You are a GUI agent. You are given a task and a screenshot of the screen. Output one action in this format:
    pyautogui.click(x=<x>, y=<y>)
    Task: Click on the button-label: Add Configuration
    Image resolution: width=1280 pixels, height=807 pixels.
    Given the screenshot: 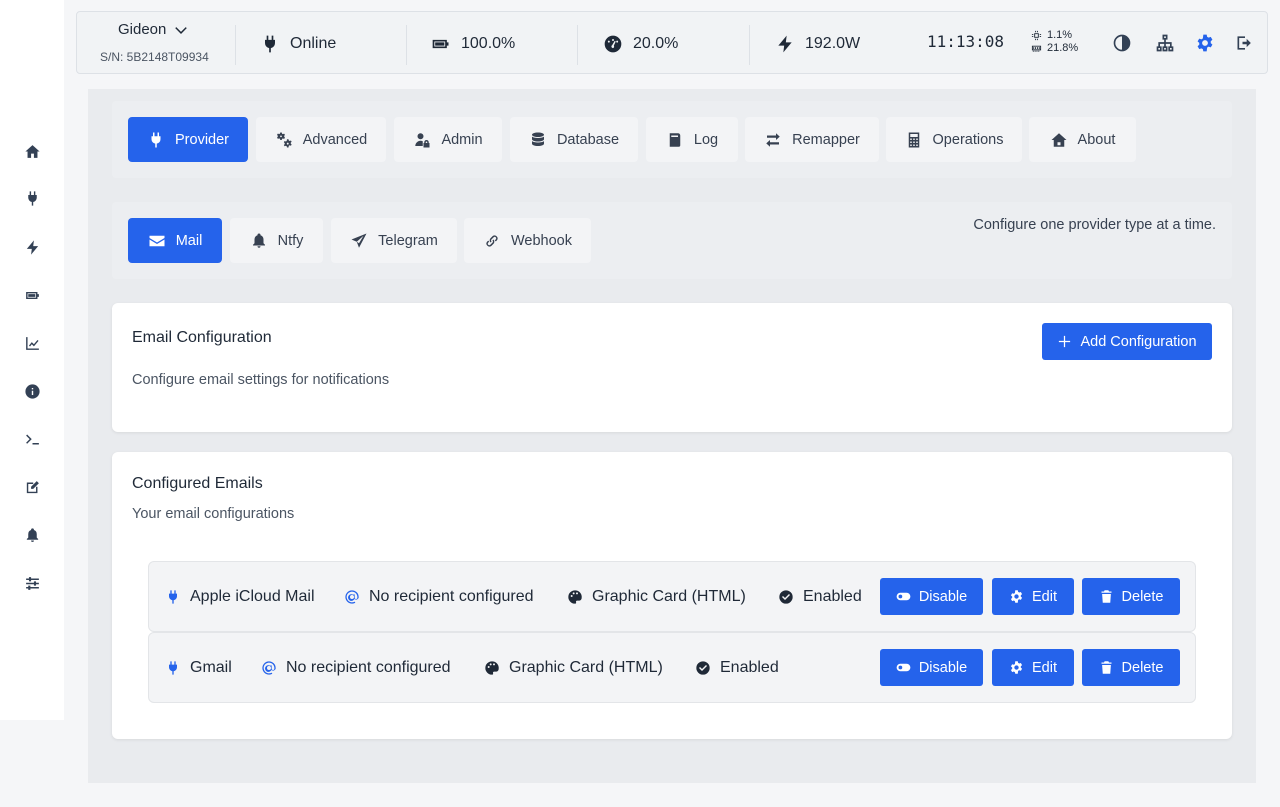 What is the action you would take?
    pyautogui.click(x=1138, y=341)
    